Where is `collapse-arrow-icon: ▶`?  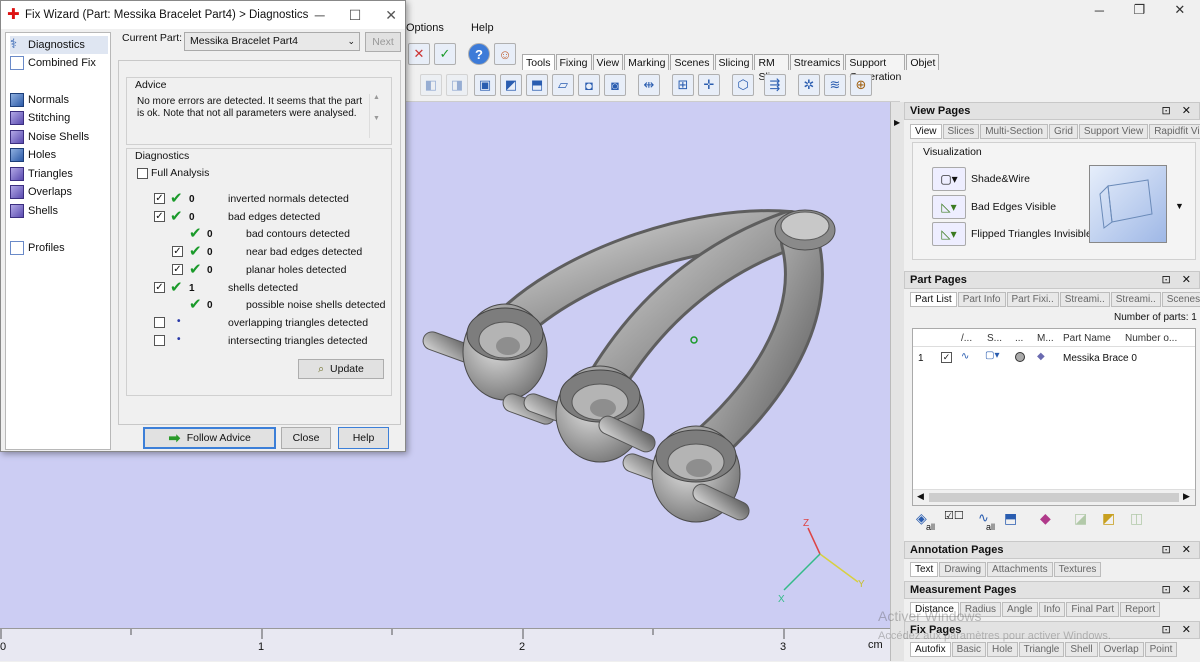
collapse-arrow-icon: ▶ is located at coordinates (897, 122).